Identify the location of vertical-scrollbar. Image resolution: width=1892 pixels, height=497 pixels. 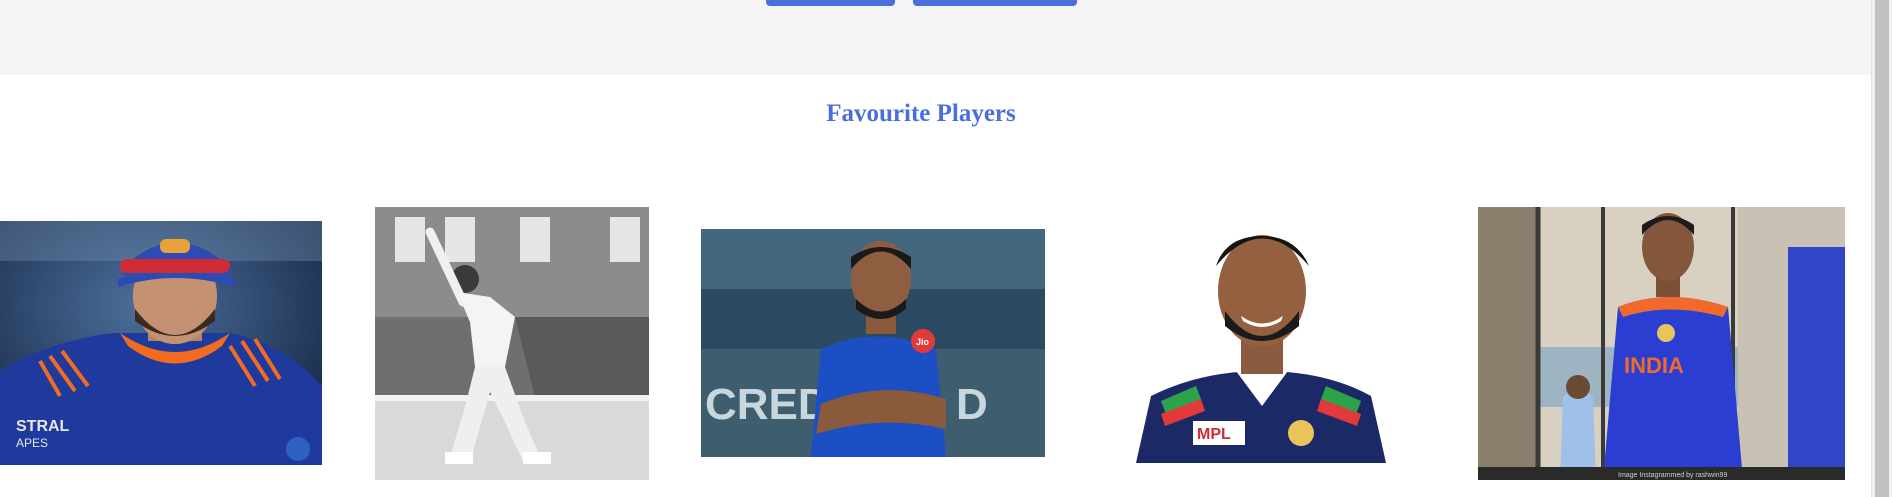
(1881, 248).